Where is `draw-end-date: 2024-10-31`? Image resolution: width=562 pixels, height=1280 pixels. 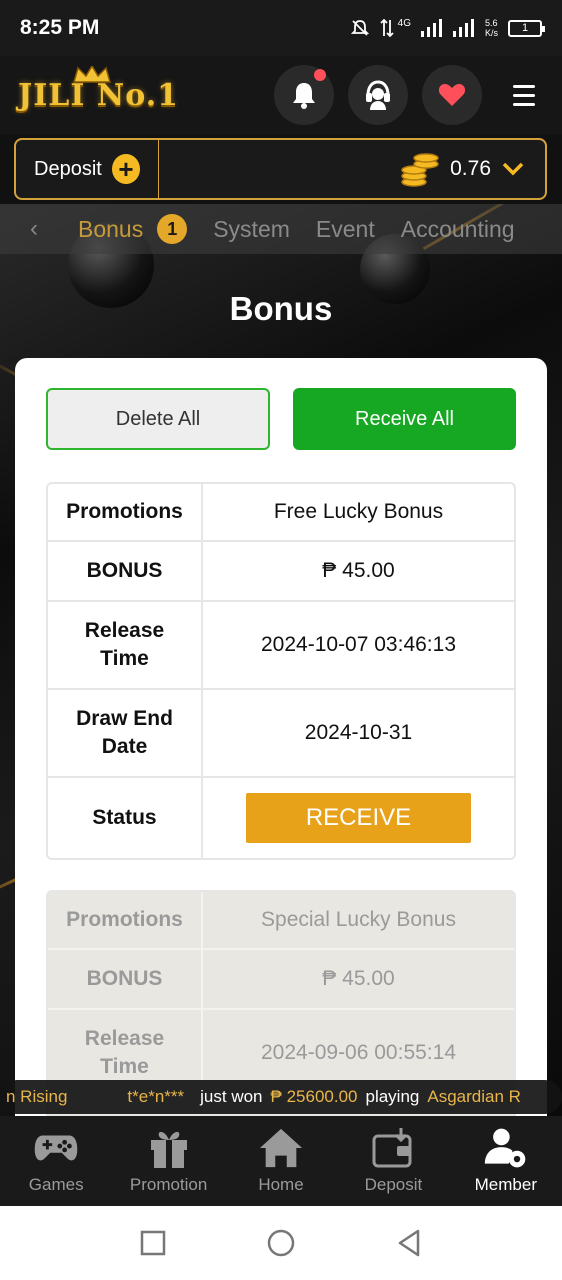 draw-end-date: 2024-10-31 is located at coordinates (358, 732).